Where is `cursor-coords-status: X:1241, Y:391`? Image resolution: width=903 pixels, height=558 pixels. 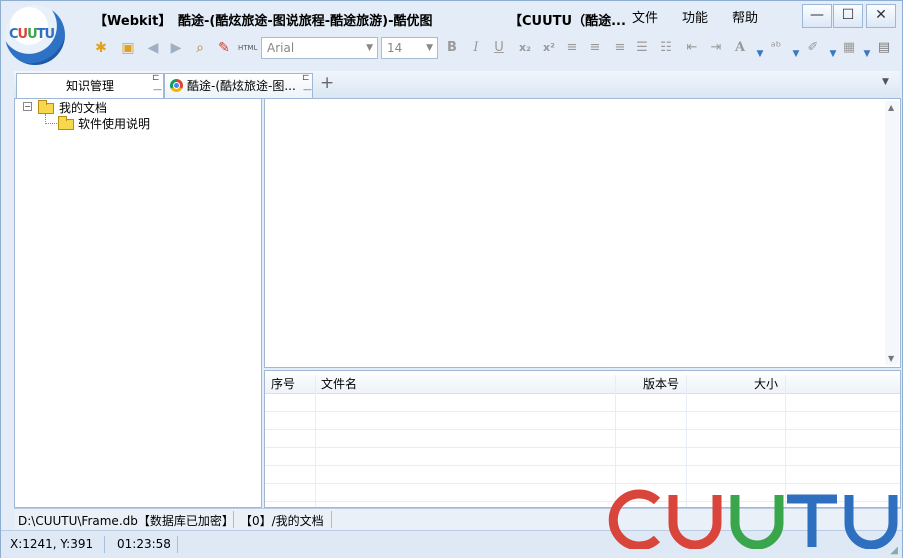 cursor-coords-status: X:1241, Y:391 is located at coordinates (52, 544).